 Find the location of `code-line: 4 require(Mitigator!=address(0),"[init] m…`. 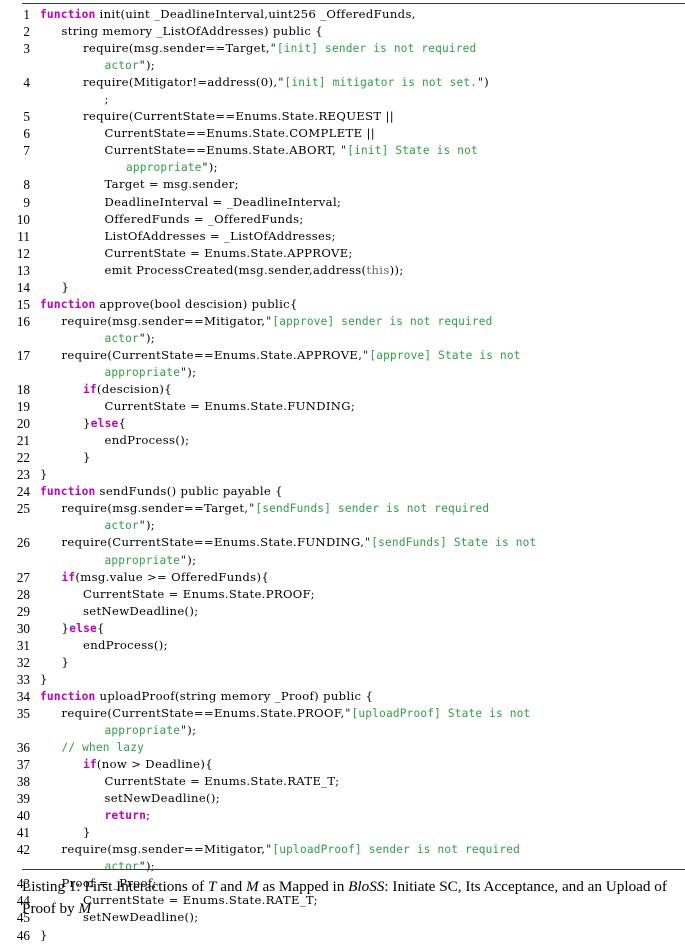

code-line: 4 require(Mitigator!=address(0),"[init] m… is located at coordinates (342, 82).